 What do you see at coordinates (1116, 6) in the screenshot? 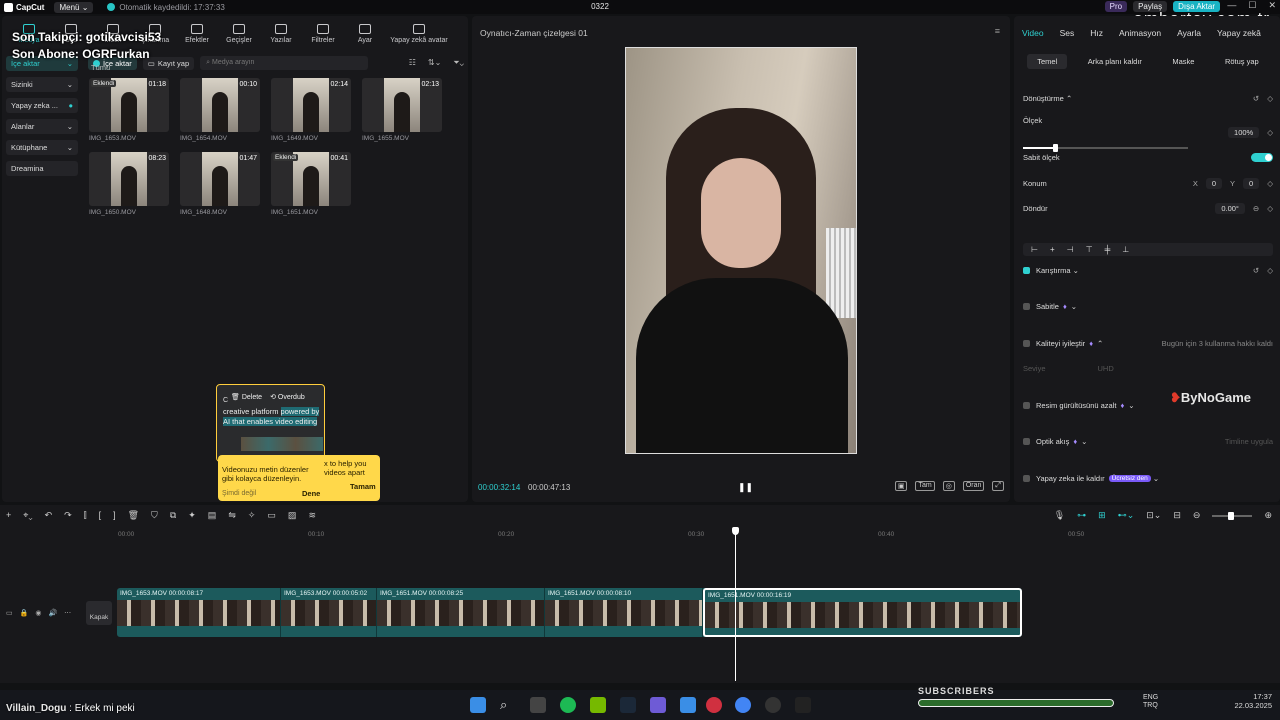
I see `pro-button: Pro` at bounding box center [1116, 6].